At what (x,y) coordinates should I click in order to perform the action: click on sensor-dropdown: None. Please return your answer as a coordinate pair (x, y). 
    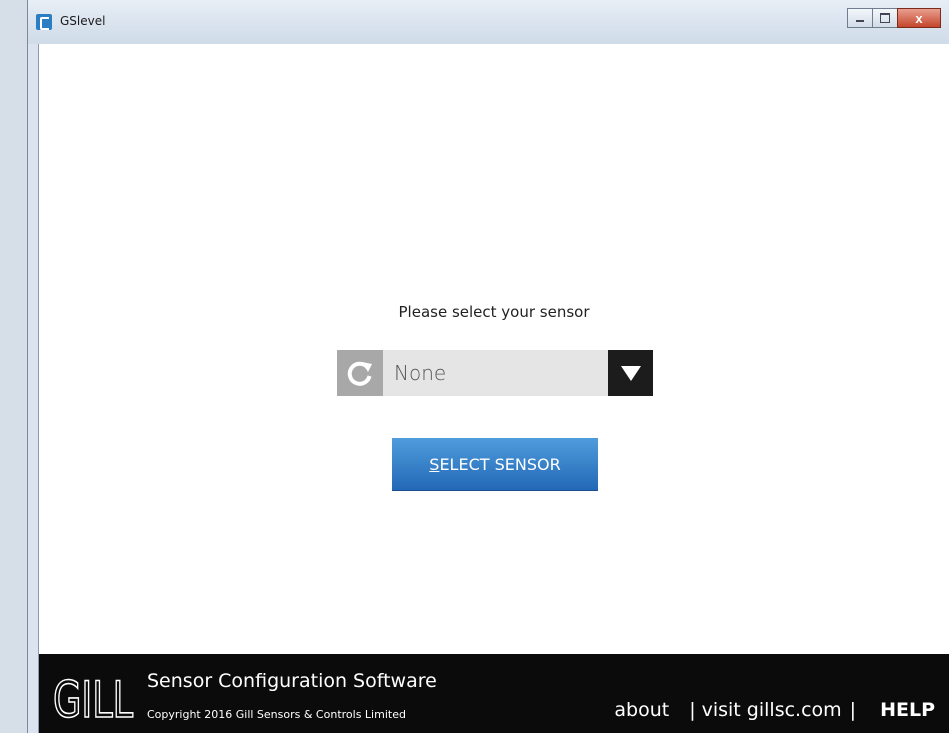
    Looking at the image, I should click on (495, 373).